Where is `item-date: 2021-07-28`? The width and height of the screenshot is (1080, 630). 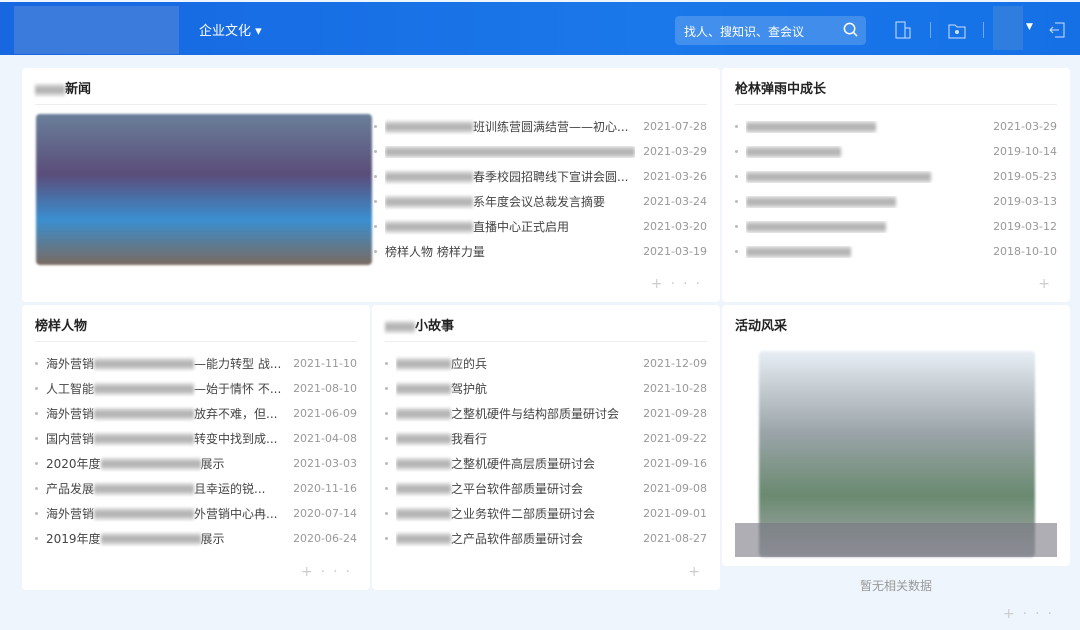 item-date: 2021-07-28 is located at coordinates (675, 126).